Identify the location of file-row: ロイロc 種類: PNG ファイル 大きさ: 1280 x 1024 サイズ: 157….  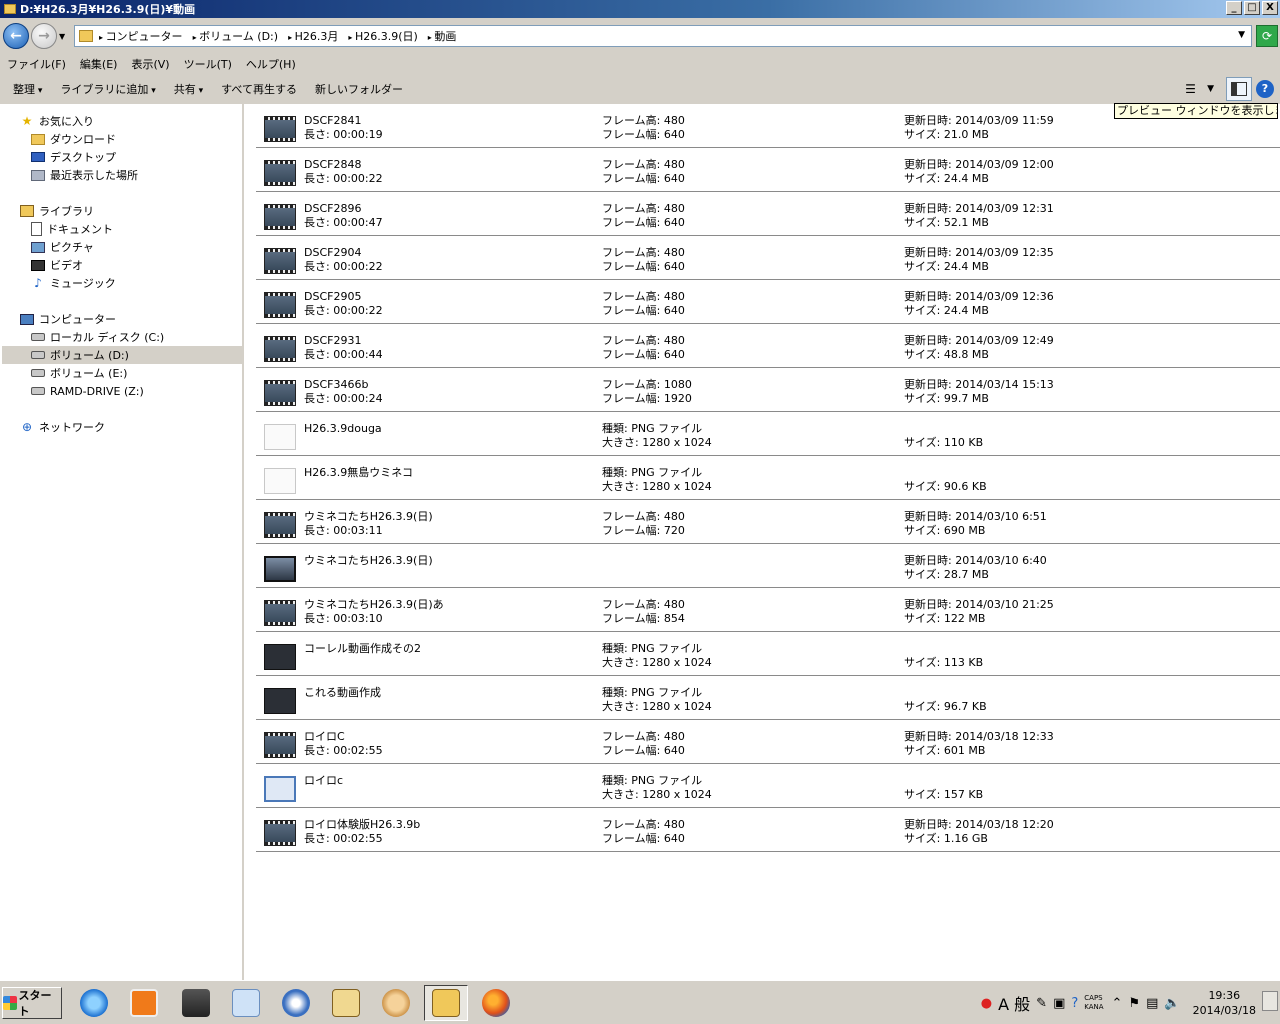
(768, 786).